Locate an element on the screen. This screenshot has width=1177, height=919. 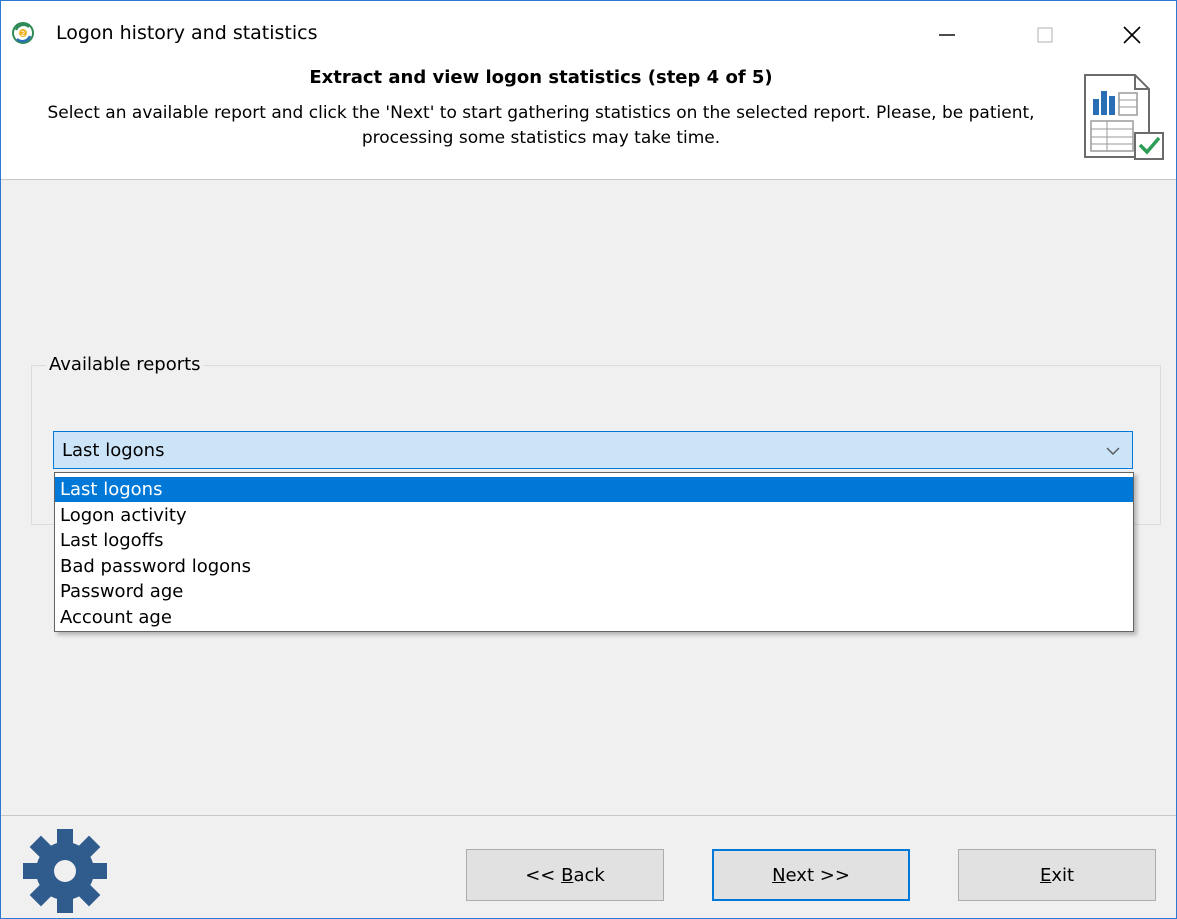
minimize-button is located at coordinates (947, 35).